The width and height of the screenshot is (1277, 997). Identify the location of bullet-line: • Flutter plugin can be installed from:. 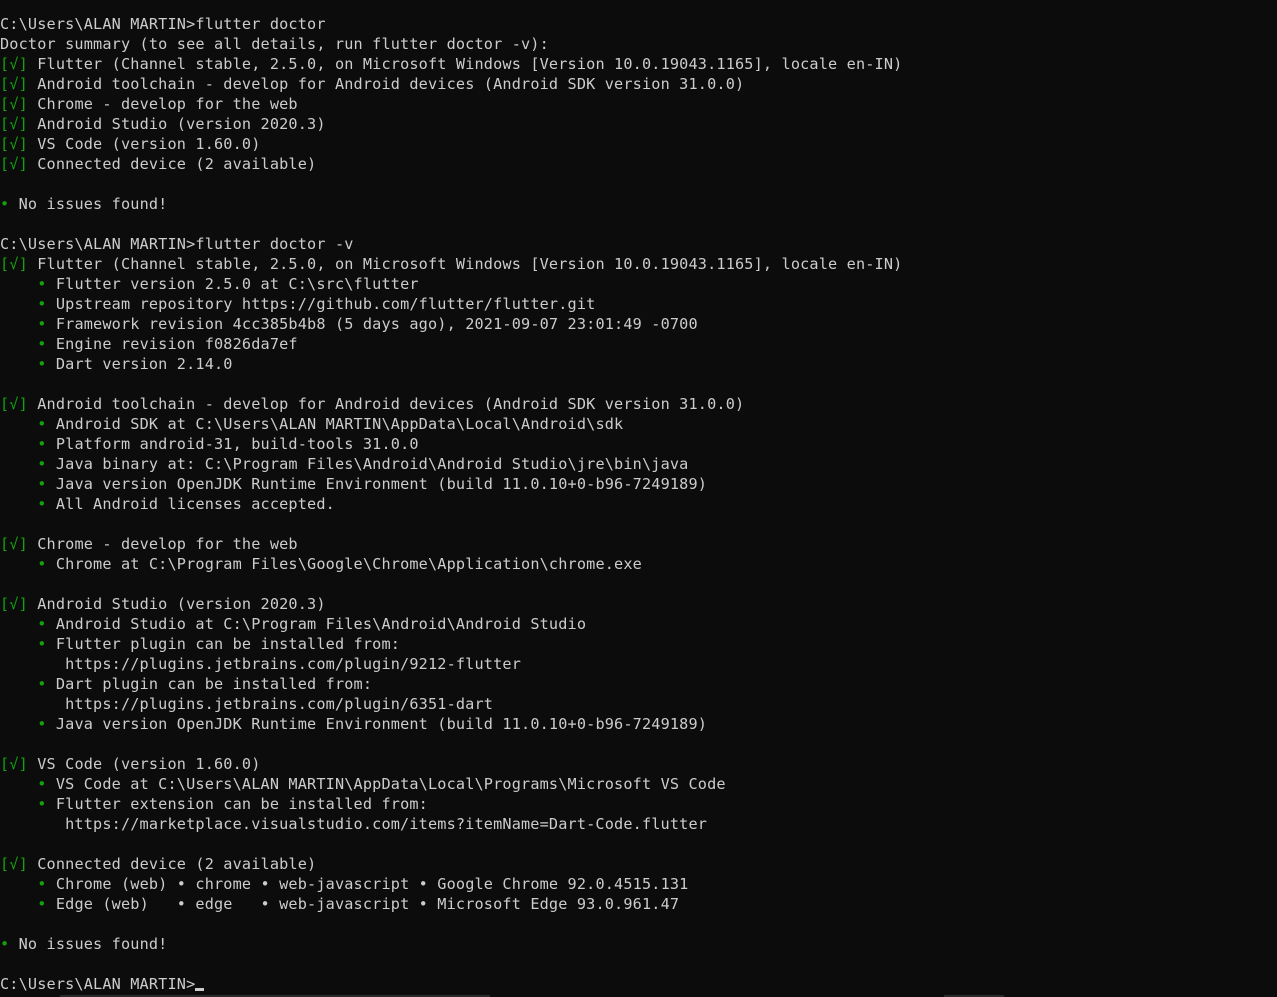
(638, 644).